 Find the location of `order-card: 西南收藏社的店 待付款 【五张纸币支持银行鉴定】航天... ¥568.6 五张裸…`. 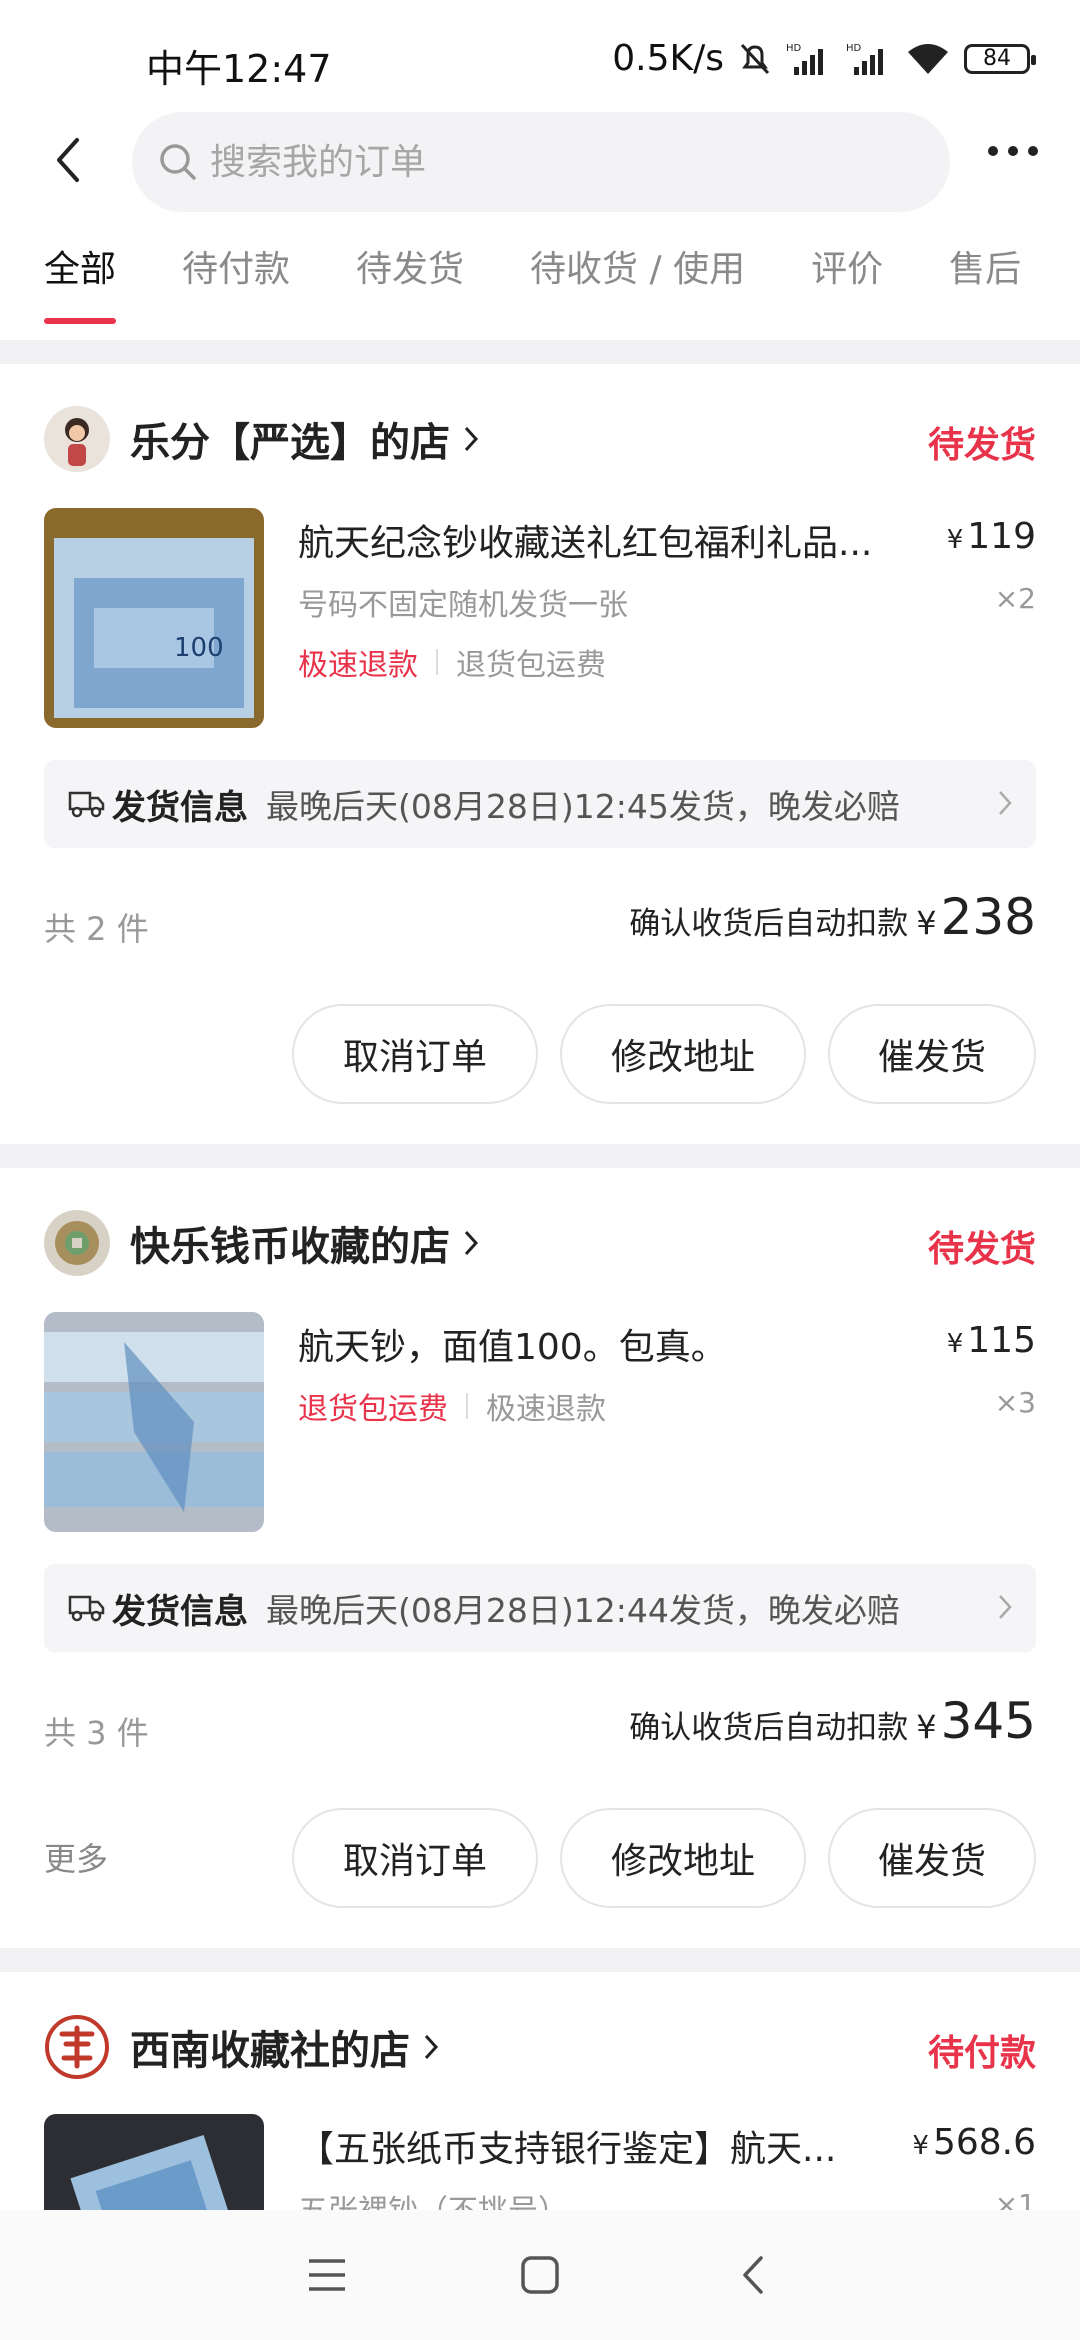

order-card: 西南收藏社的店 待付款 【五张纸币支持银行鉴定】航天... ¥568.6 五张裸… is located at coordinates (540, 2091).